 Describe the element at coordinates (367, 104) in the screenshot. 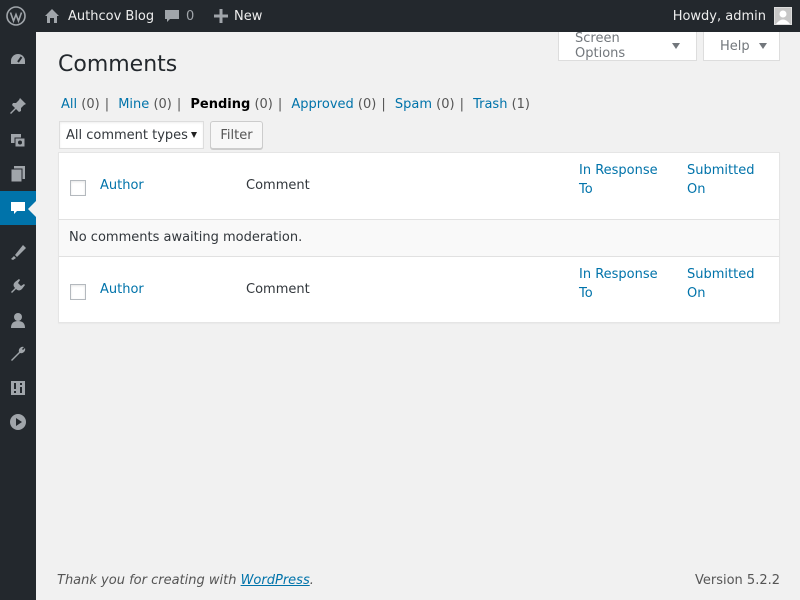

I see `filter-approved-count: (0)` at that location.